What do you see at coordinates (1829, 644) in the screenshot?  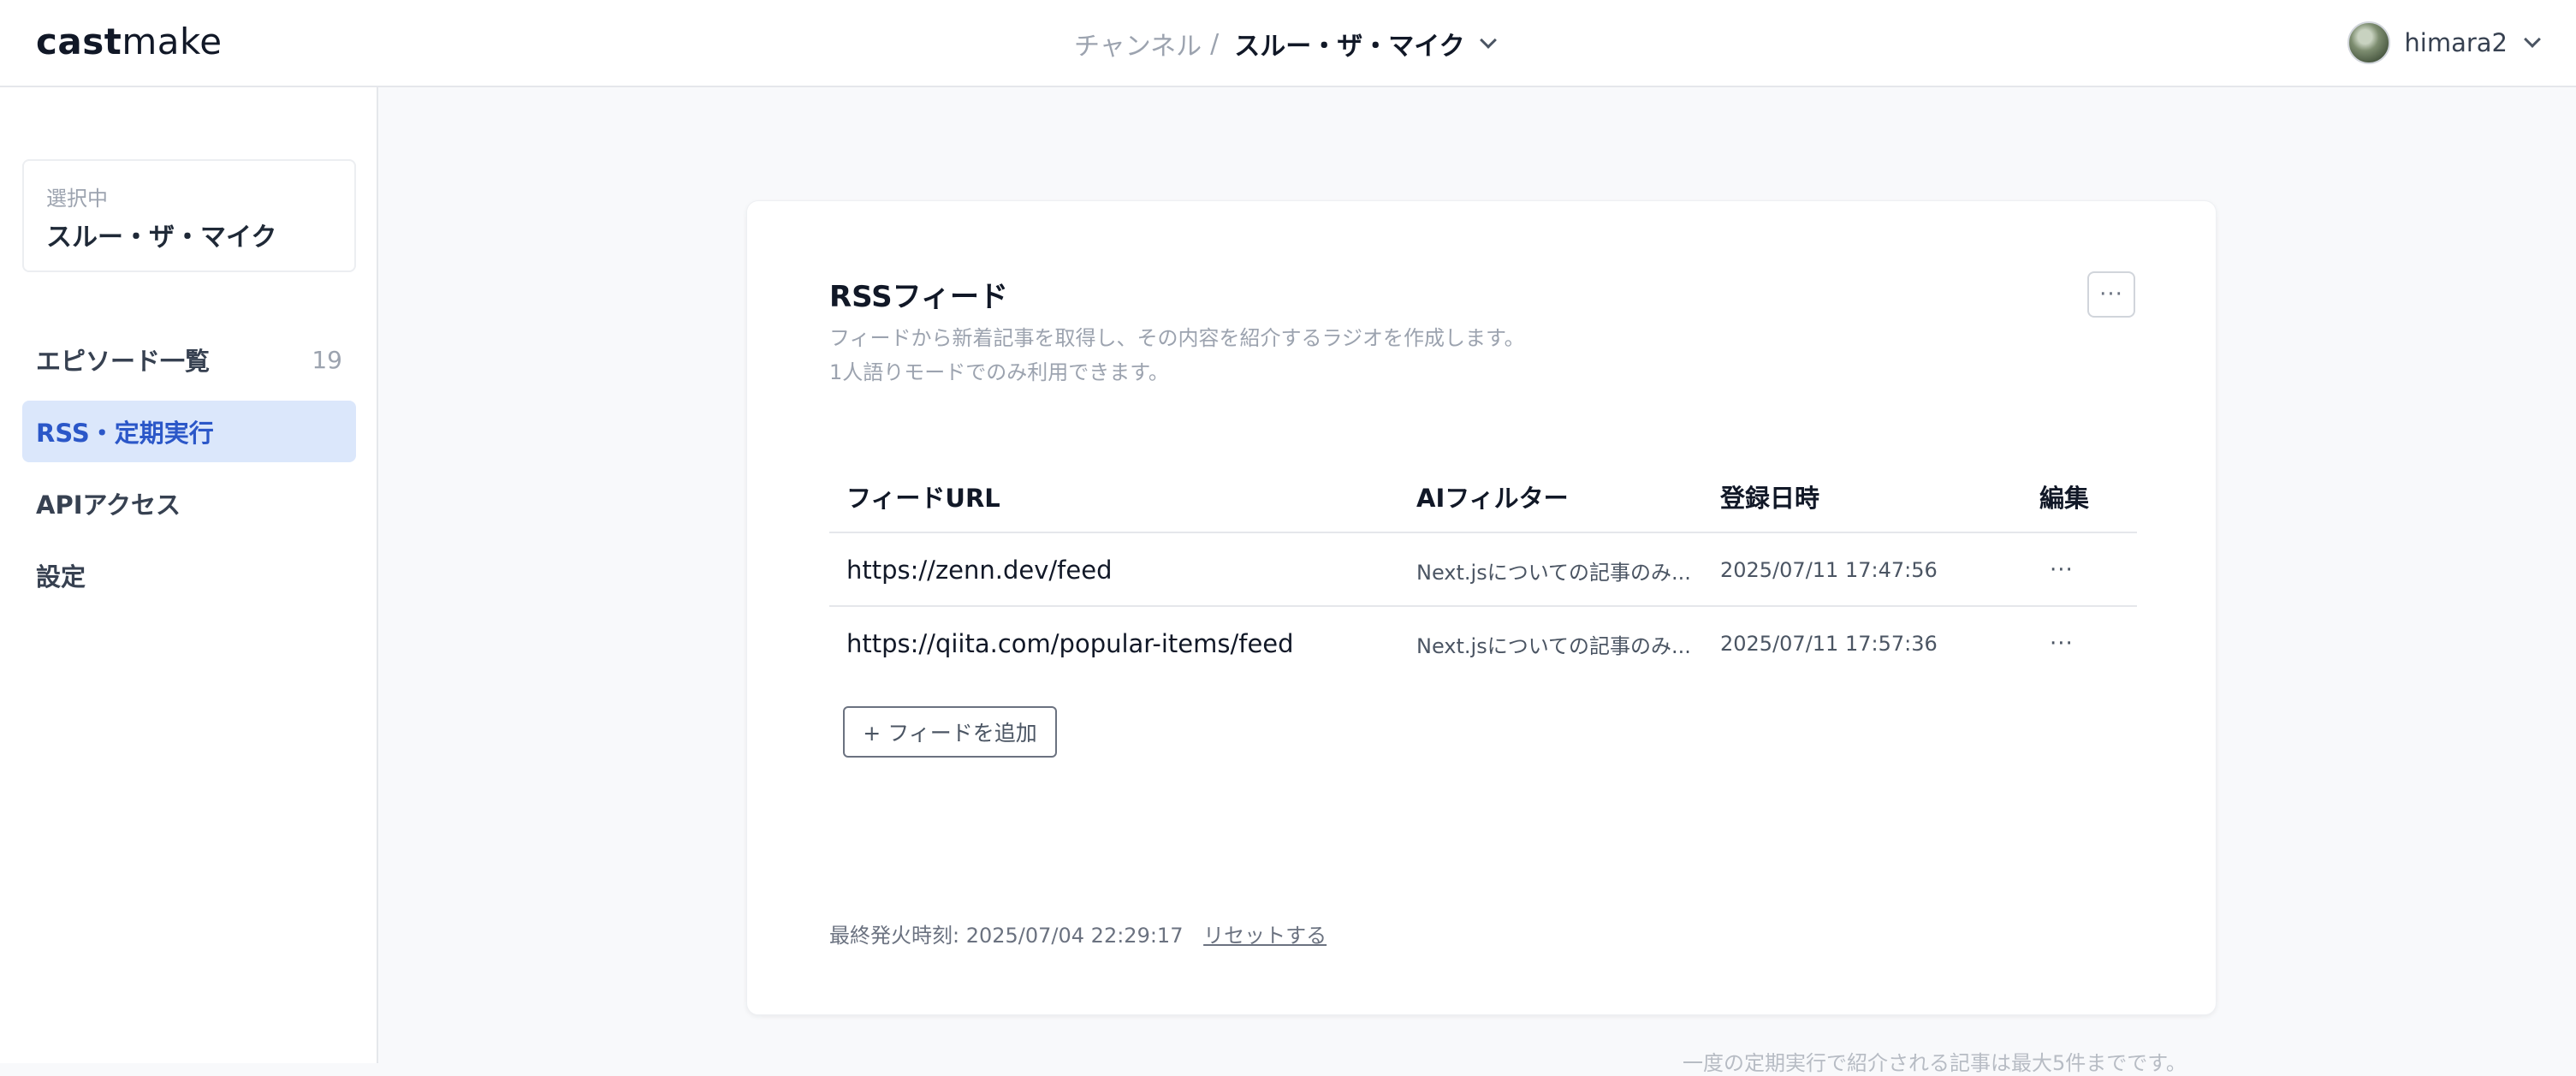 I see `registered-date: 2025/07/11 17:57:36` at bounding box center [1829, 644].